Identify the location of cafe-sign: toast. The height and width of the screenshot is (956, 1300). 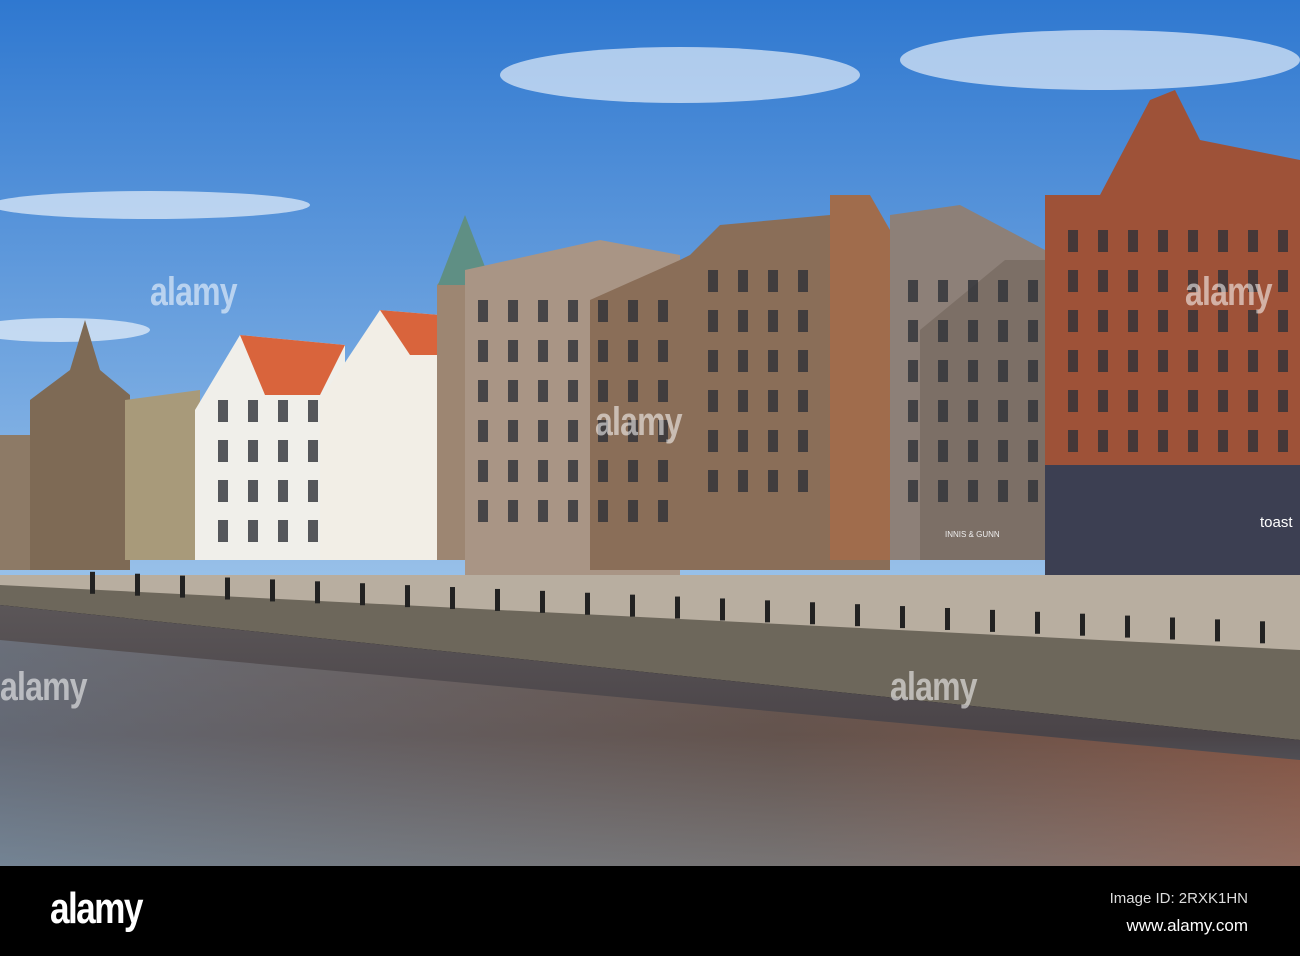
(1276, 522).